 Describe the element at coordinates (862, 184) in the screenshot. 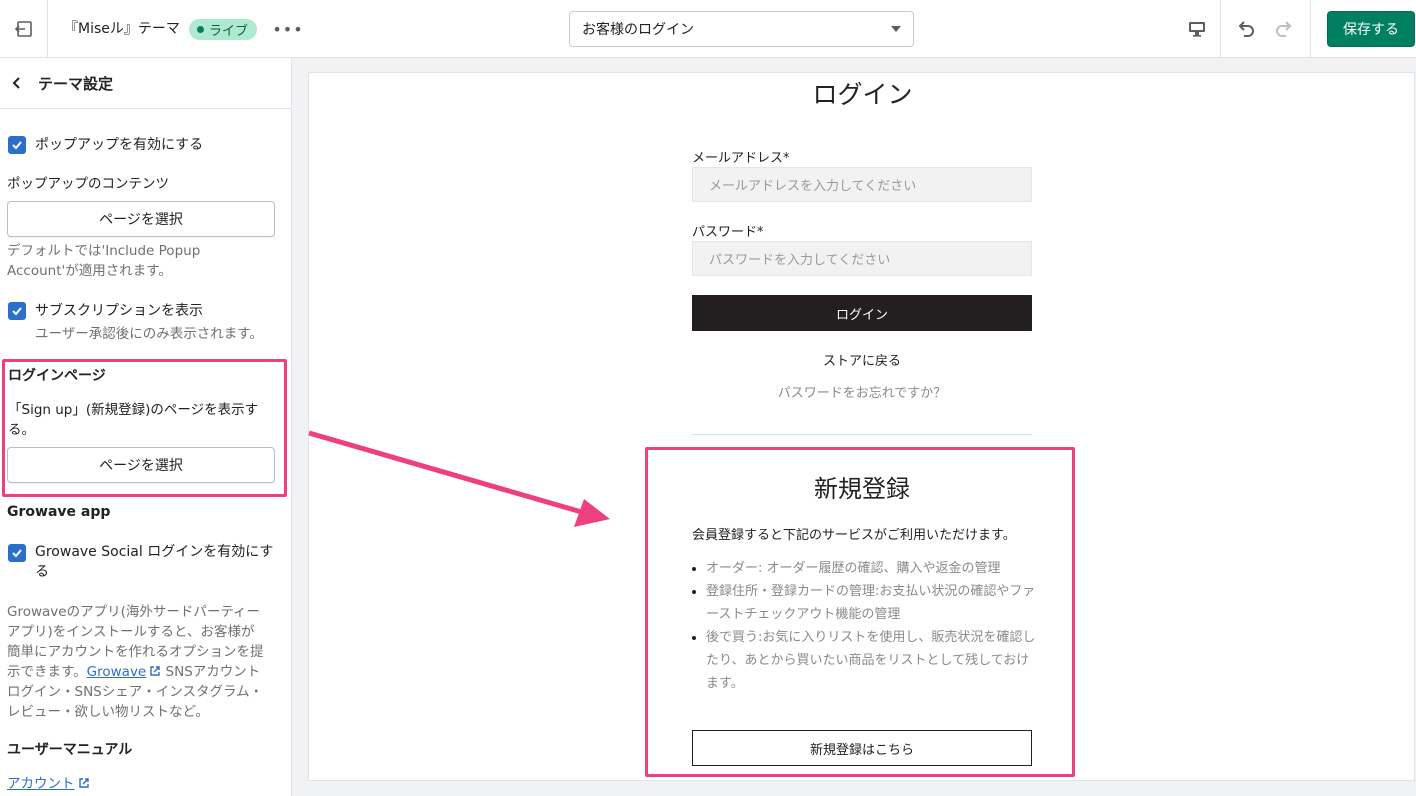

I see `email-field: メールアドレスを入力してください` at that location.